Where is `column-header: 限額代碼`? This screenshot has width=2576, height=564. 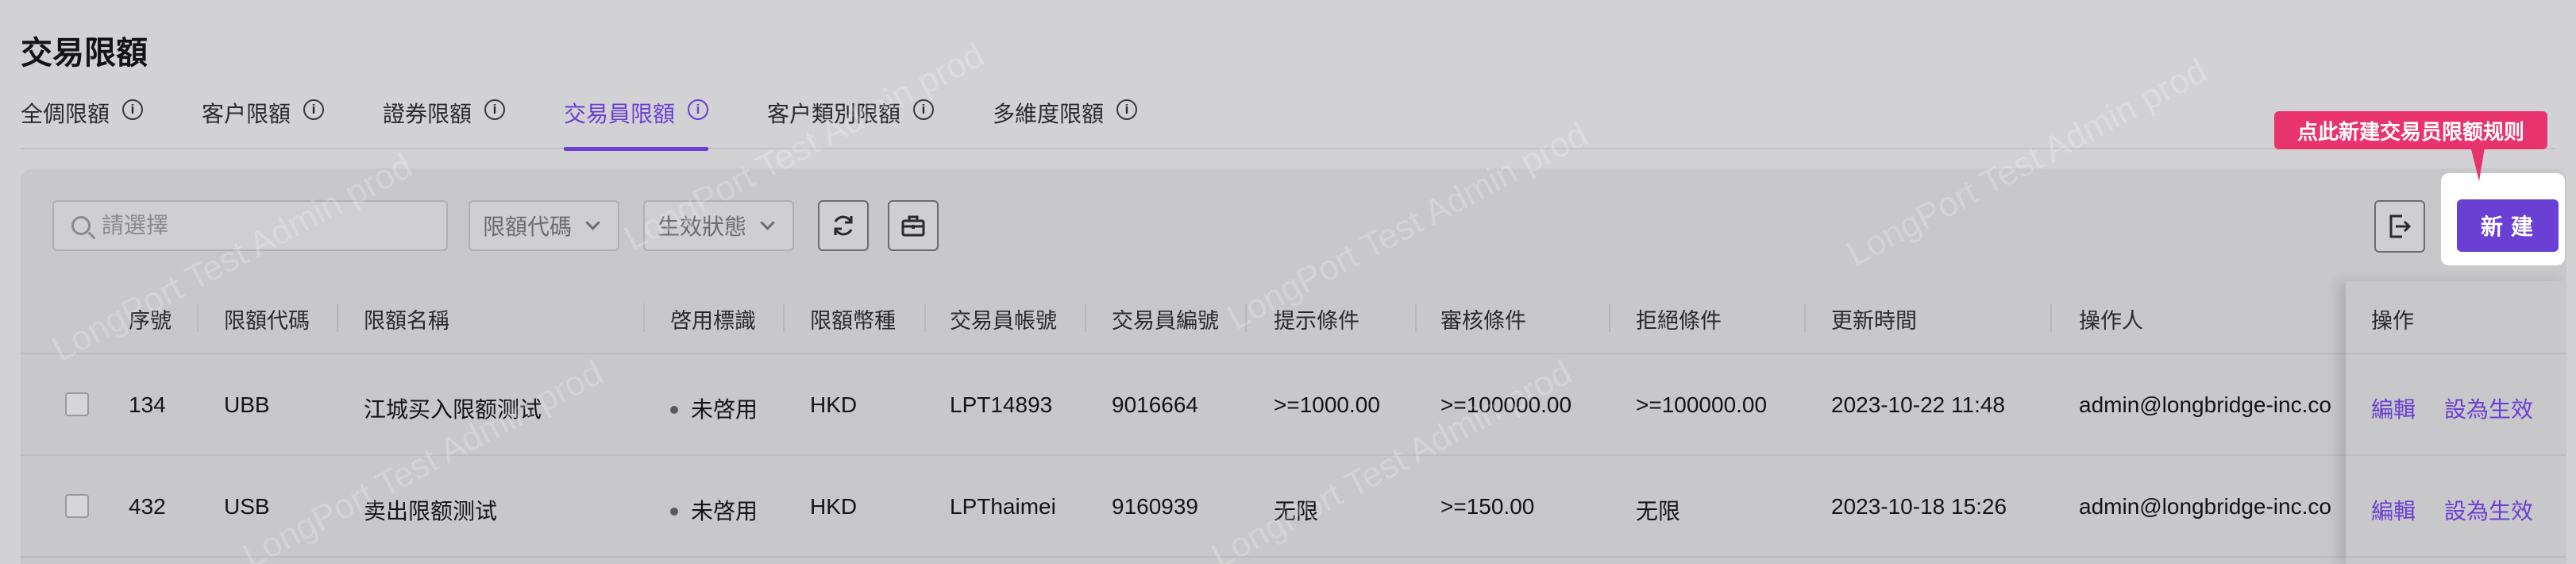
column-header: 限額代碼 is located at coordinates (267, 321).